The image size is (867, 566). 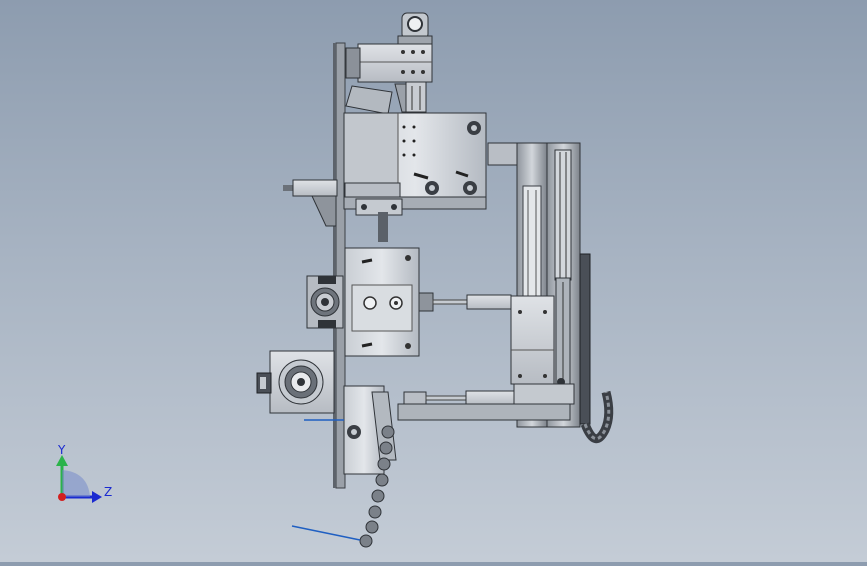 I want to click on lower-motor-flange, so click(x=295, y=382).